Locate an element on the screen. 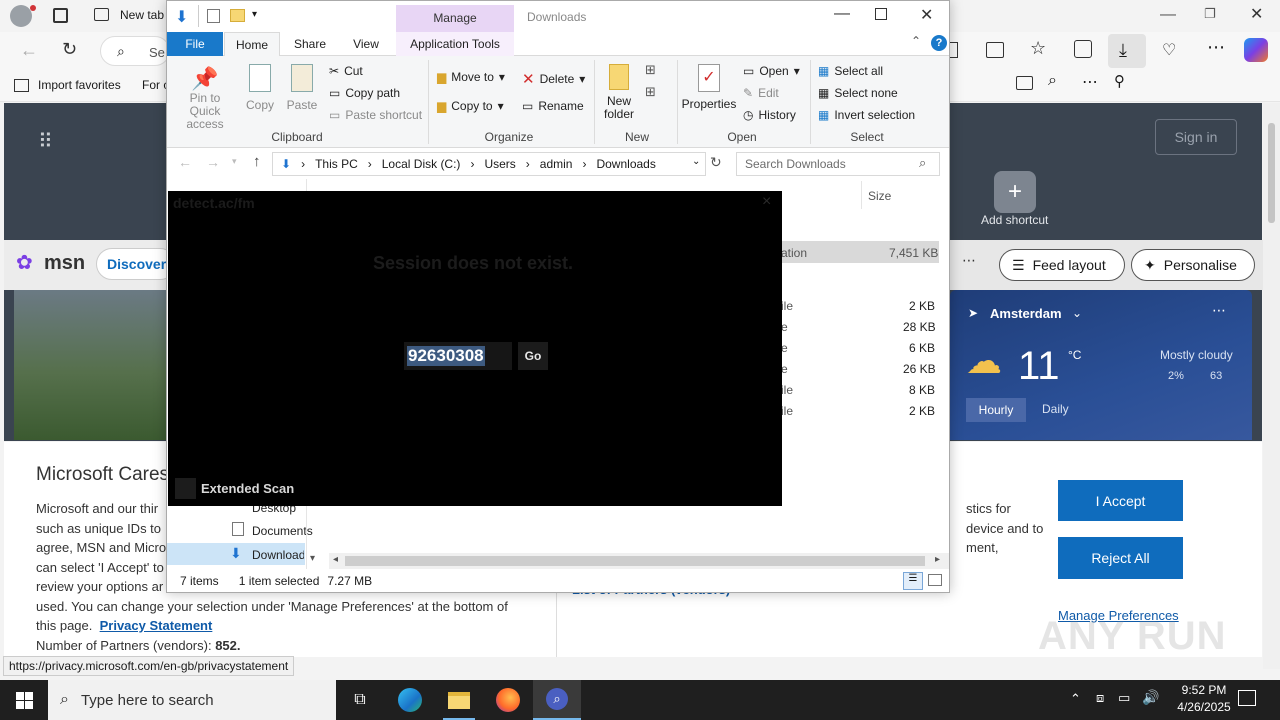  breadcrumb-this-pc: This PC is located at coordinates (336, 164).